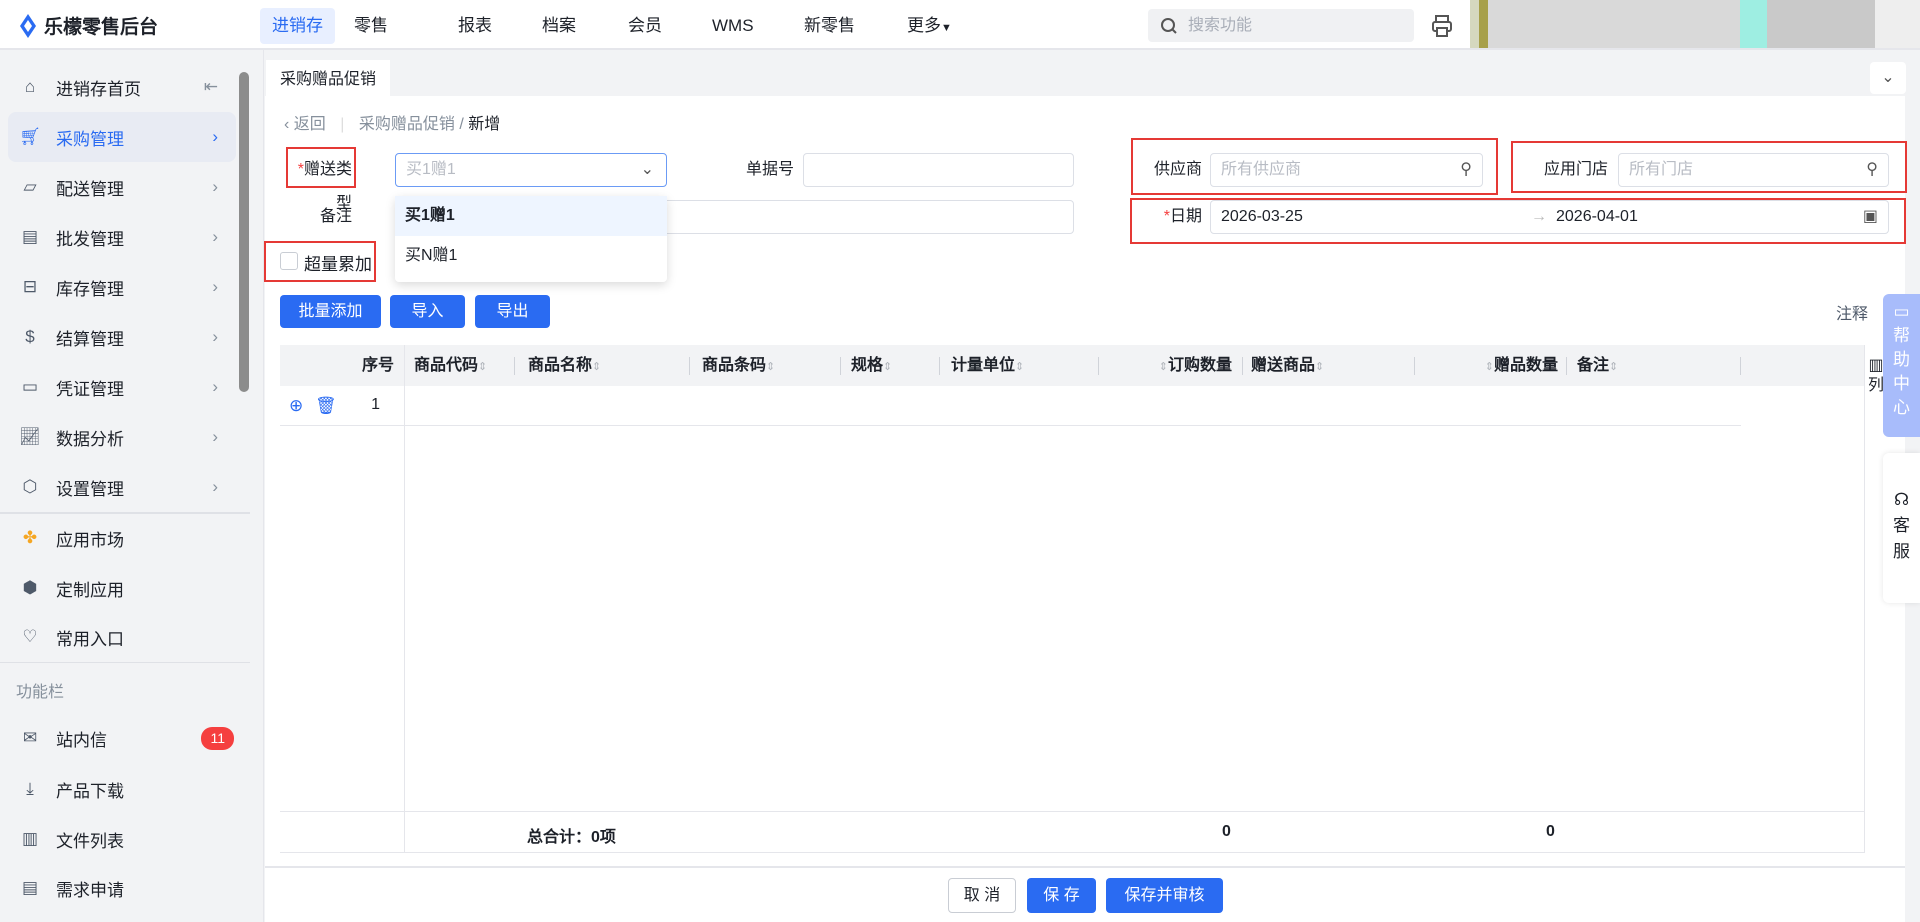 The image size is (1920, 922). Describe the element at coordinates (90, 841) in the screenshot. I see `sidebar-item-label: 文件列表` at that location.